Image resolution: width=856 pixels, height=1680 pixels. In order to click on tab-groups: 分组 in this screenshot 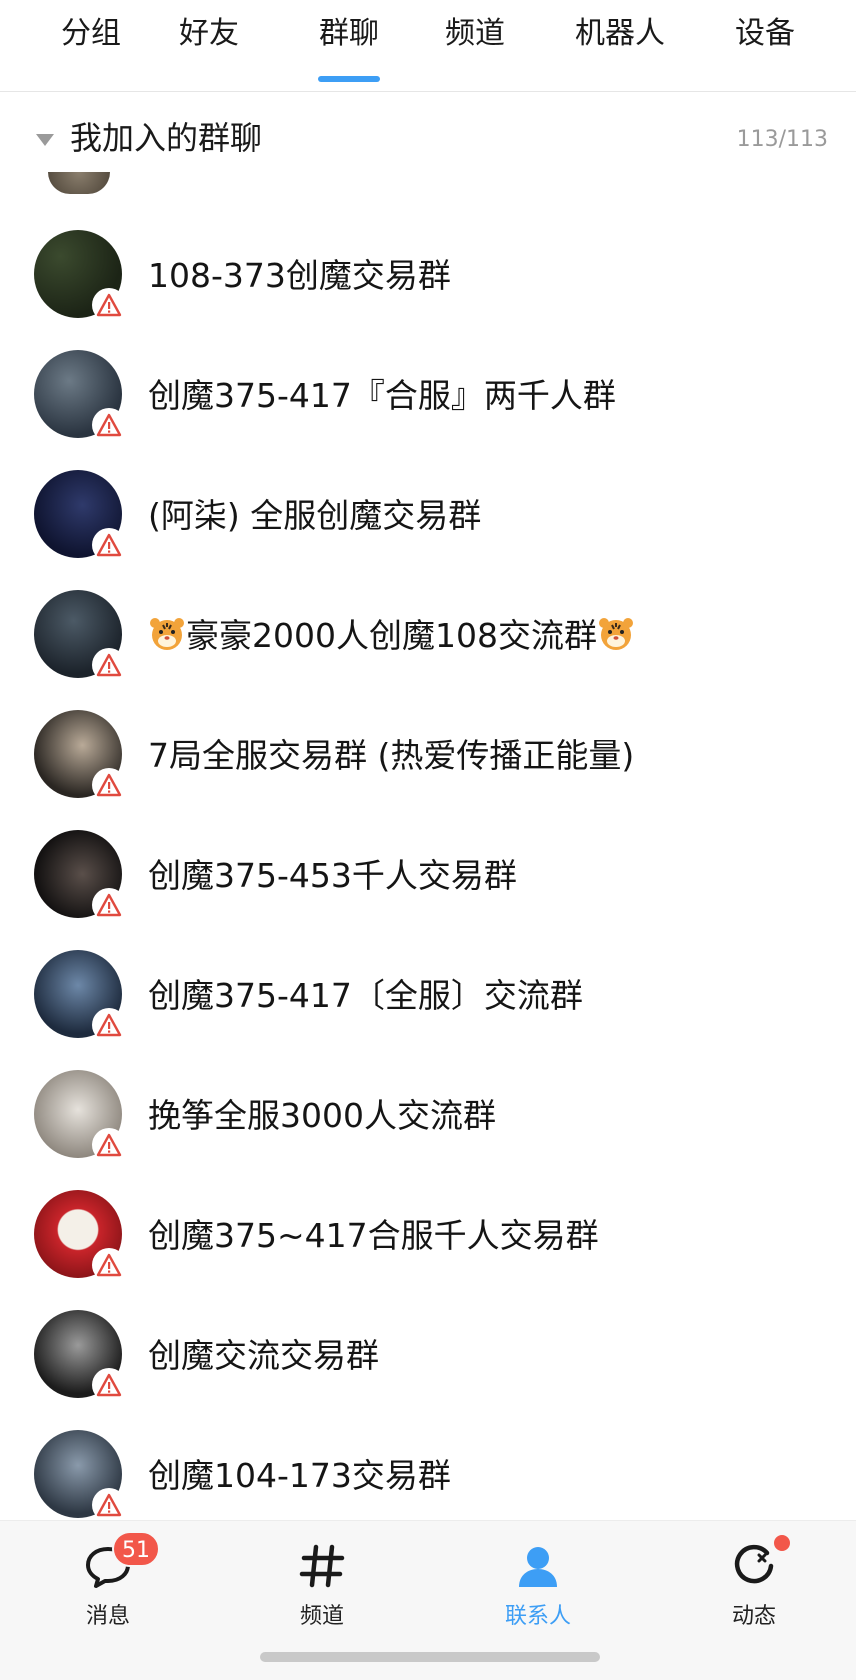, I will do `click(91, 44)`.